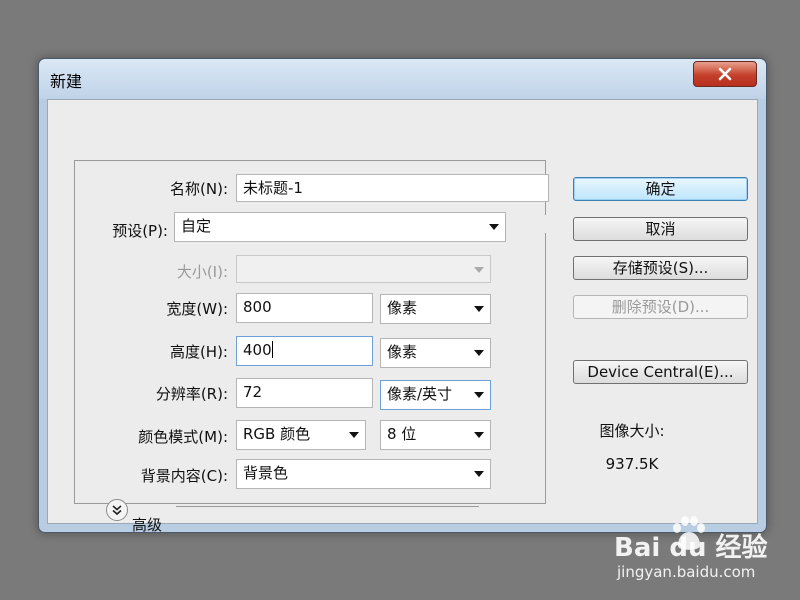  Describe the element at coordinates (435, 309) in the screenshot. I see `width-unit-select: 像素` at that location.